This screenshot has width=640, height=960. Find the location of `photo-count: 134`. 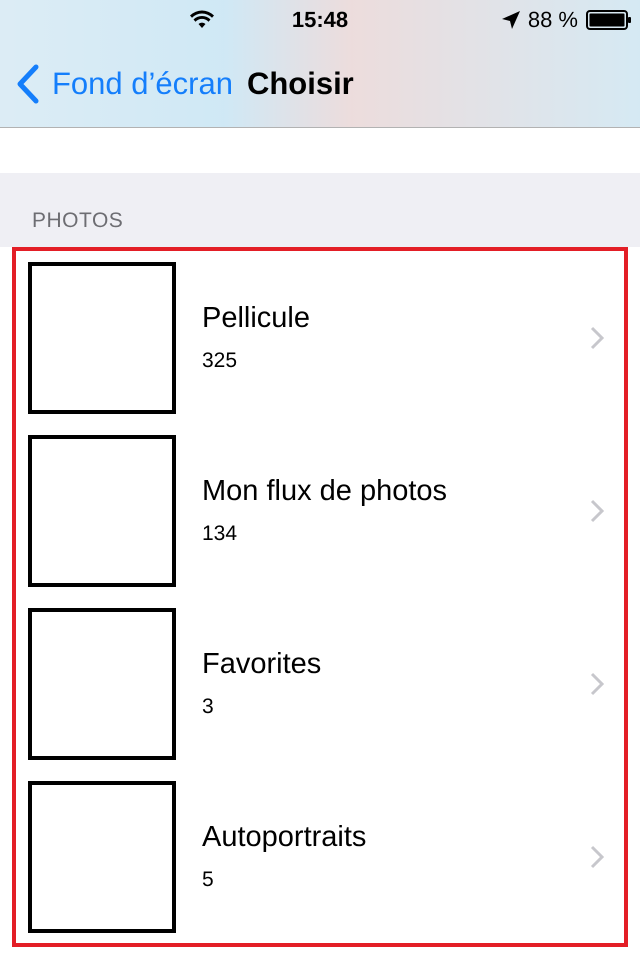

photo-count: 134 is located at coordinates (220, 534).